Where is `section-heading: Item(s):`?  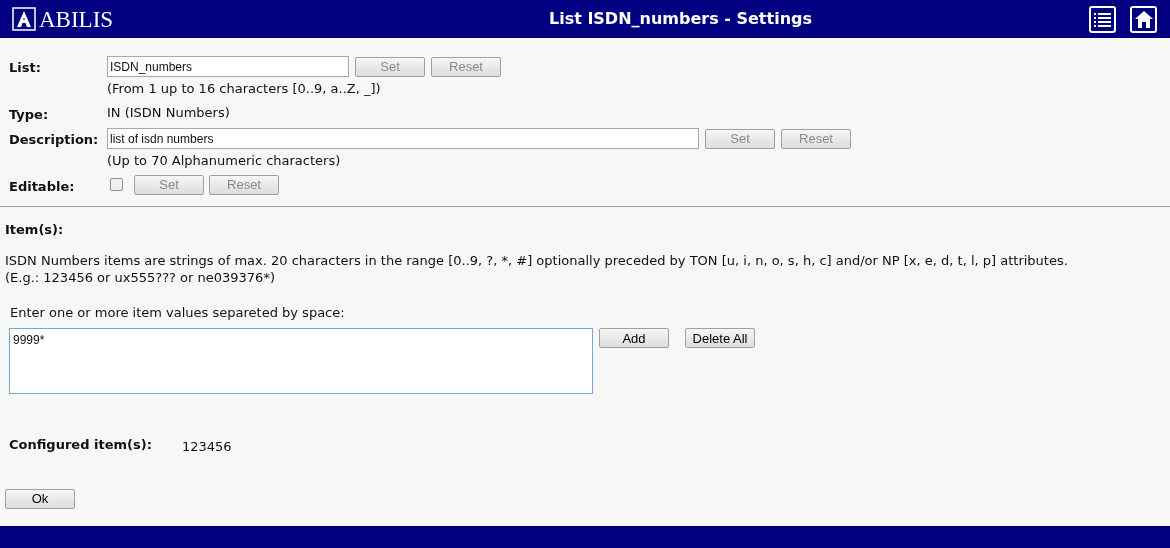 section-heading: Item(s): is located at coordinates (35, 230).